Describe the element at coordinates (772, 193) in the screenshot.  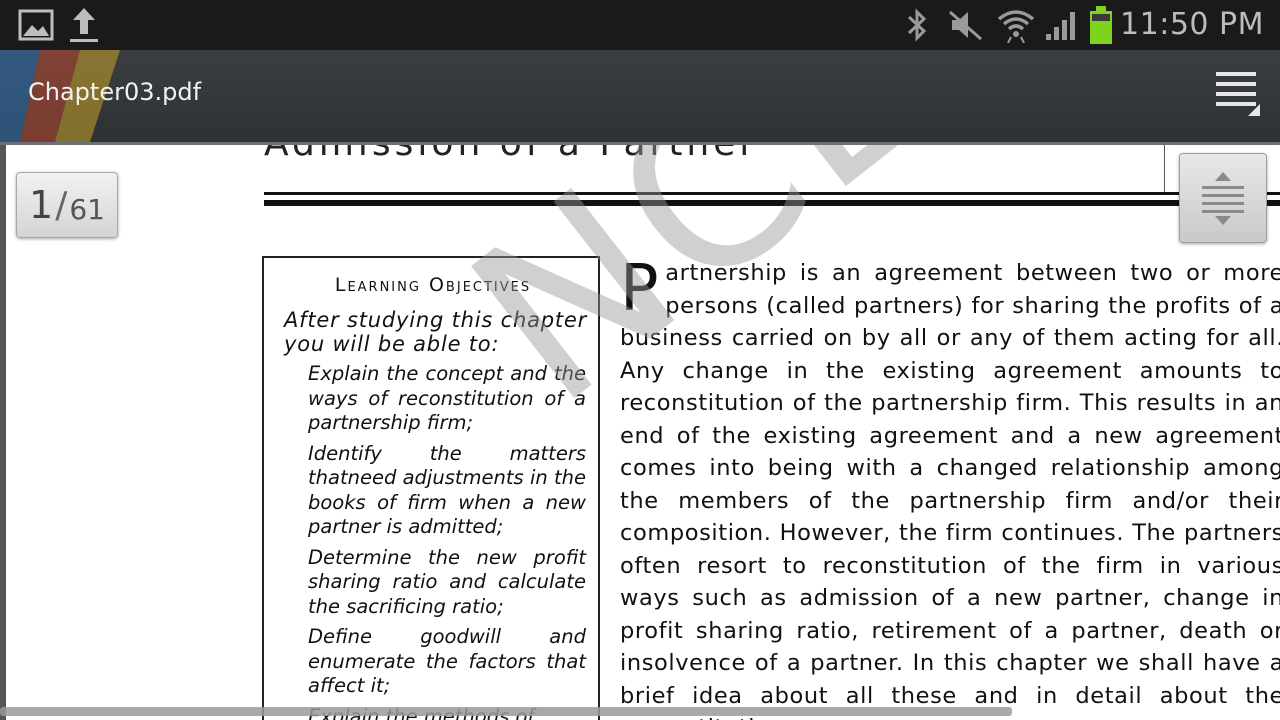
I see `heading-rule-thin` at that location.